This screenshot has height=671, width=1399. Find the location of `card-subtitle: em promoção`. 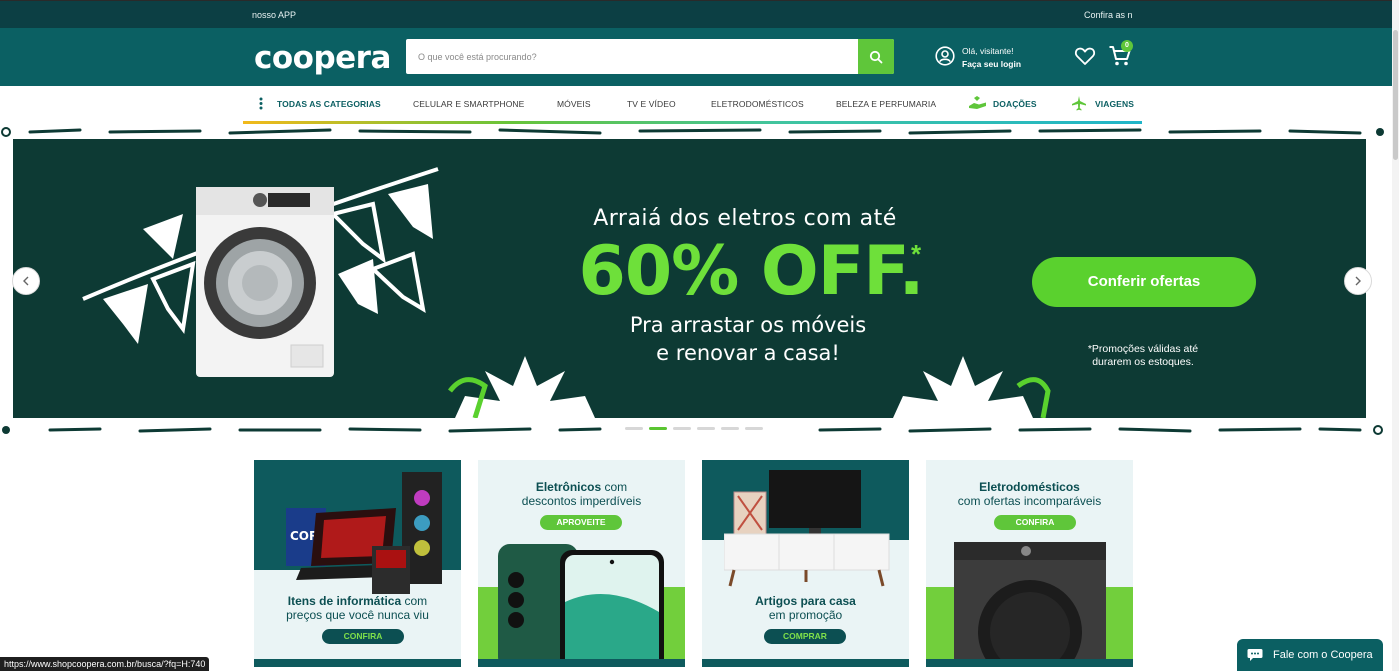

card-subtitle: em promoção is located at coordinates (805, 615).